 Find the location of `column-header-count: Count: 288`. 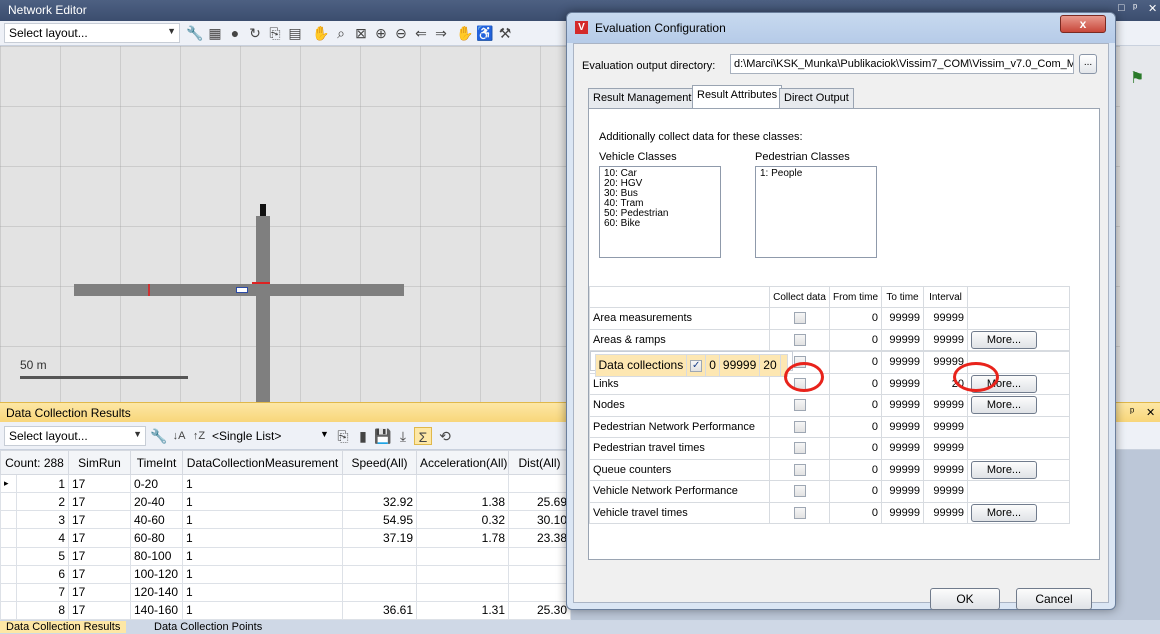

column-header-count: Count: 288 is located at coordinates (34, 462).